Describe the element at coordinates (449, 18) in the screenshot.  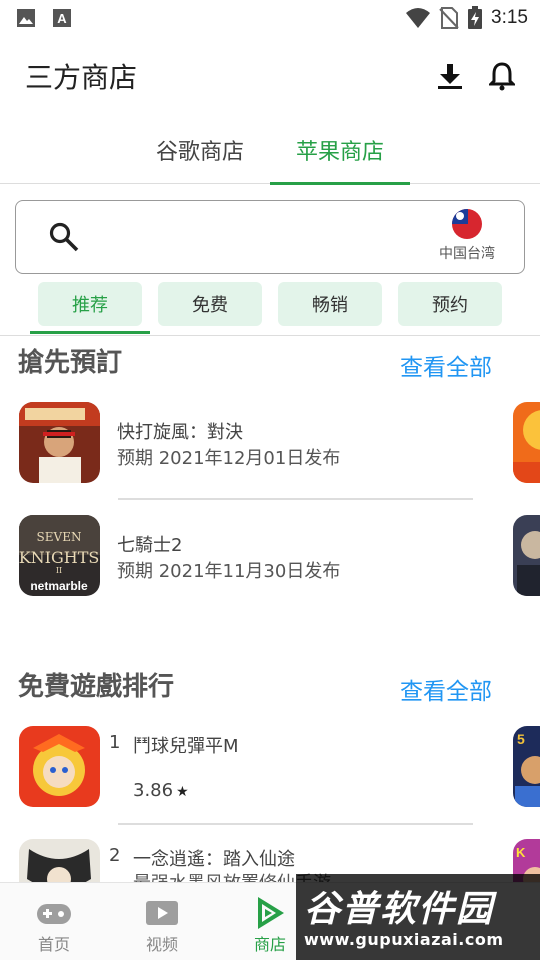
I see `no-sim-icon` at that location.